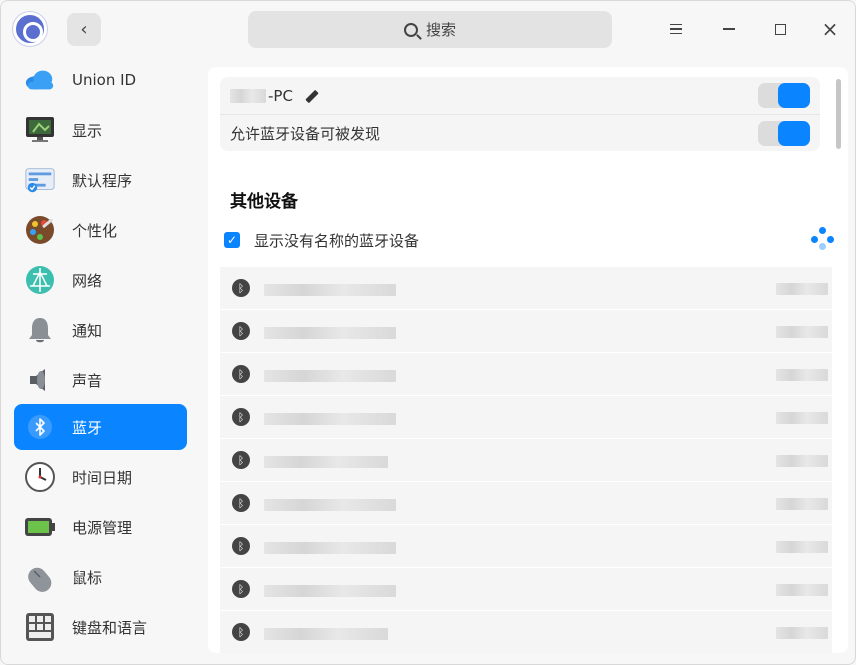  I want to click on maximize-button, so click(780, 29).